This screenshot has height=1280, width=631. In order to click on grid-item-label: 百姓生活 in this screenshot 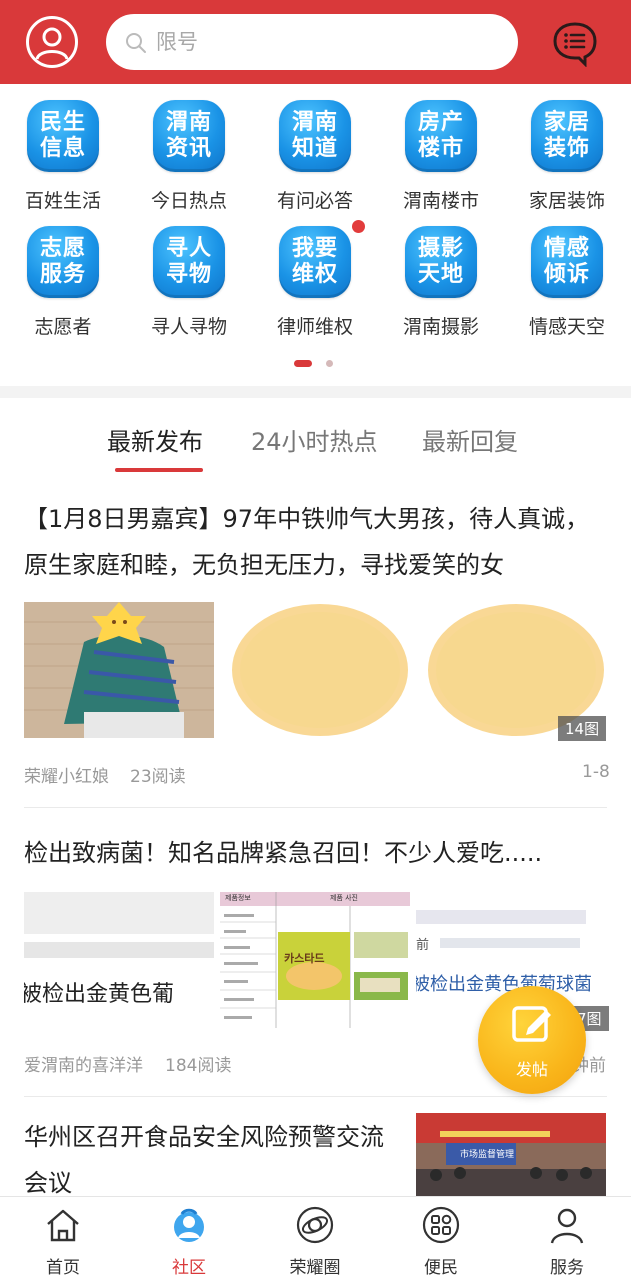, I will do `click(62, 201)`.